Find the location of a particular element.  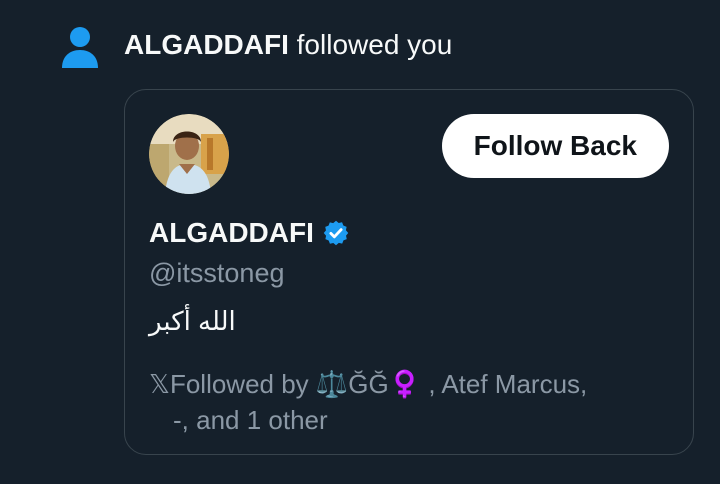

avatar-image is located at coordinates (189, 154).